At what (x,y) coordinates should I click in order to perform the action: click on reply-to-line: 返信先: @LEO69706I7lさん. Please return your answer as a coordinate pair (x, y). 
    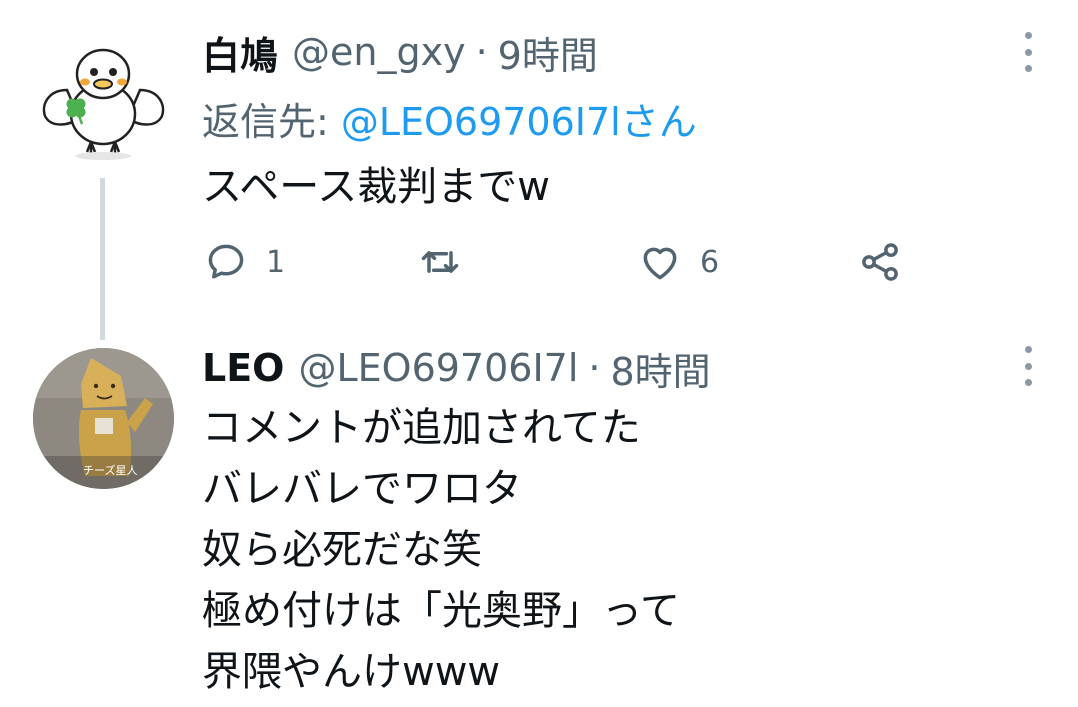
    Looking at the image, I should click on (449, 118).